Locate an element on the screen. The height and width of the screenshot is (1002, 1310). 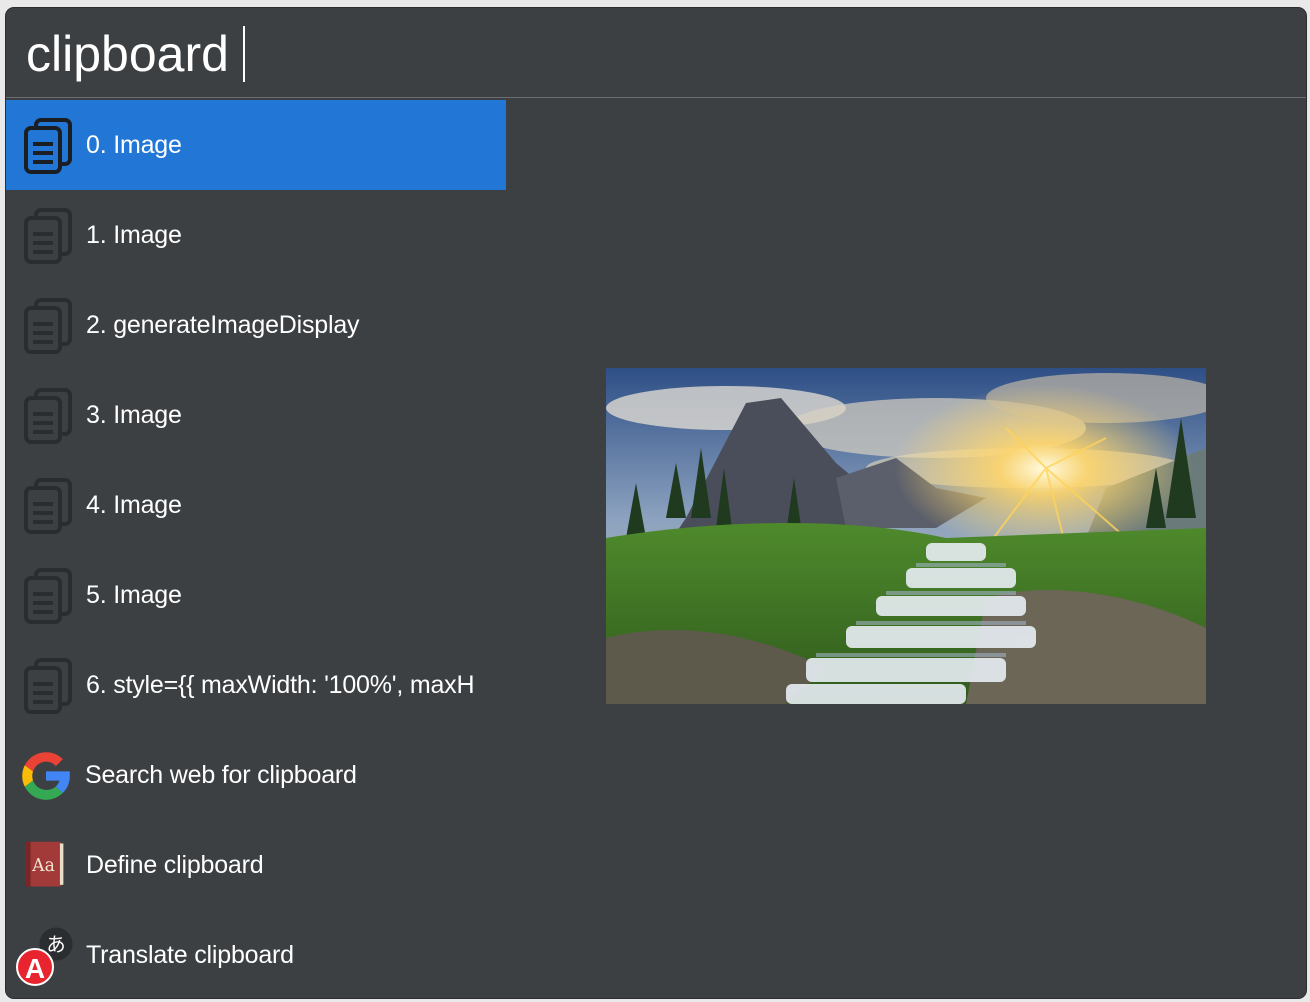
result-item-4: 4. Image is located at coordinates (256, 505).